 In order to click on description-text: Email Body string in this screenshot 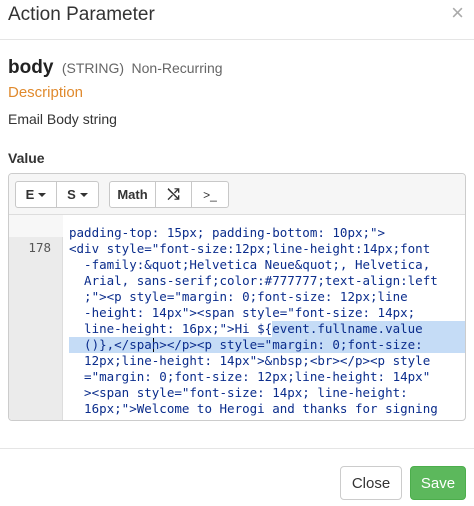, I will do `click(62, 119)`.